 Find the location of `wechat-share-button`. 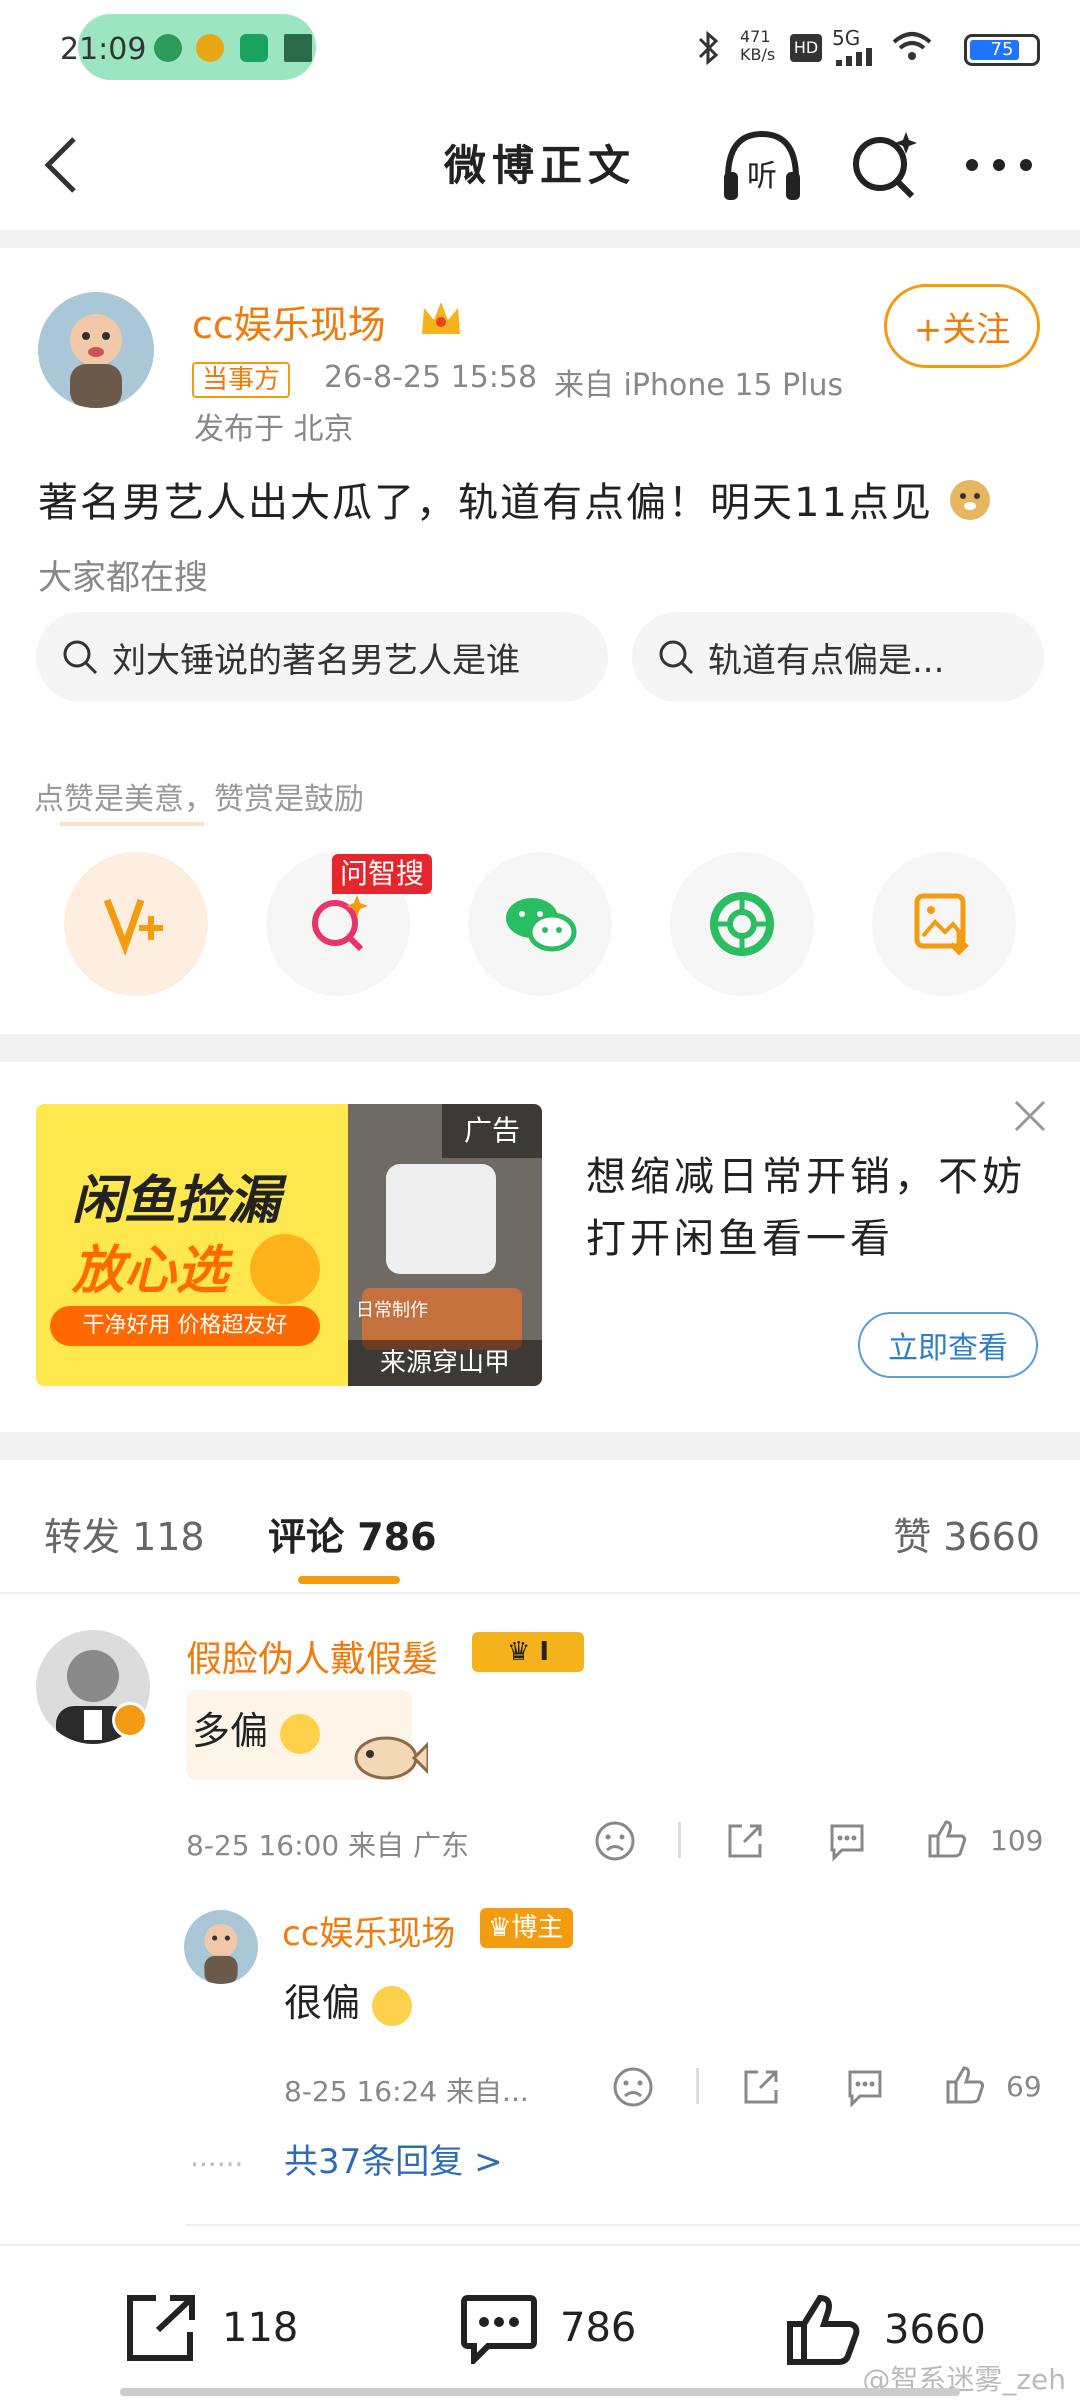

wechat-share-button is located at coordinates (540, 924).